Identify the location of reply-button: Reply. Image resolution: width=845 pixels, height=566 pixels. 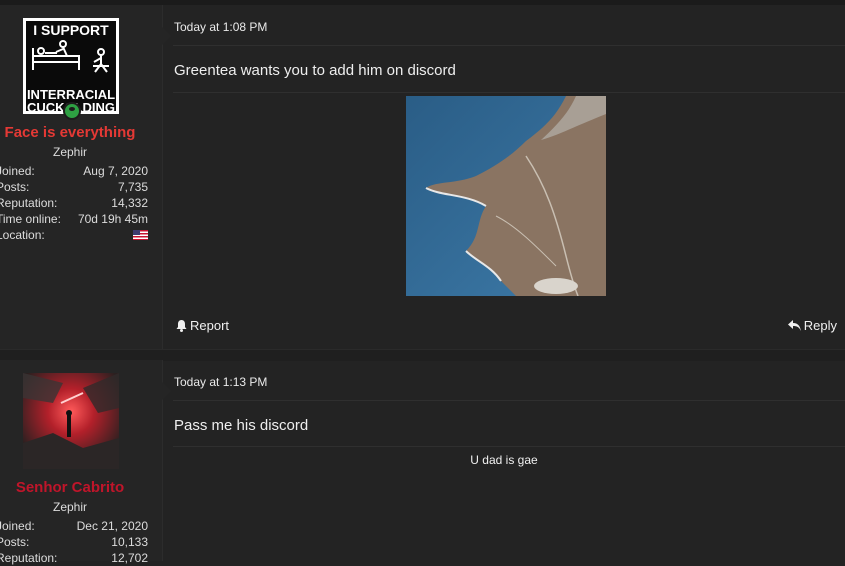
(812, 325).